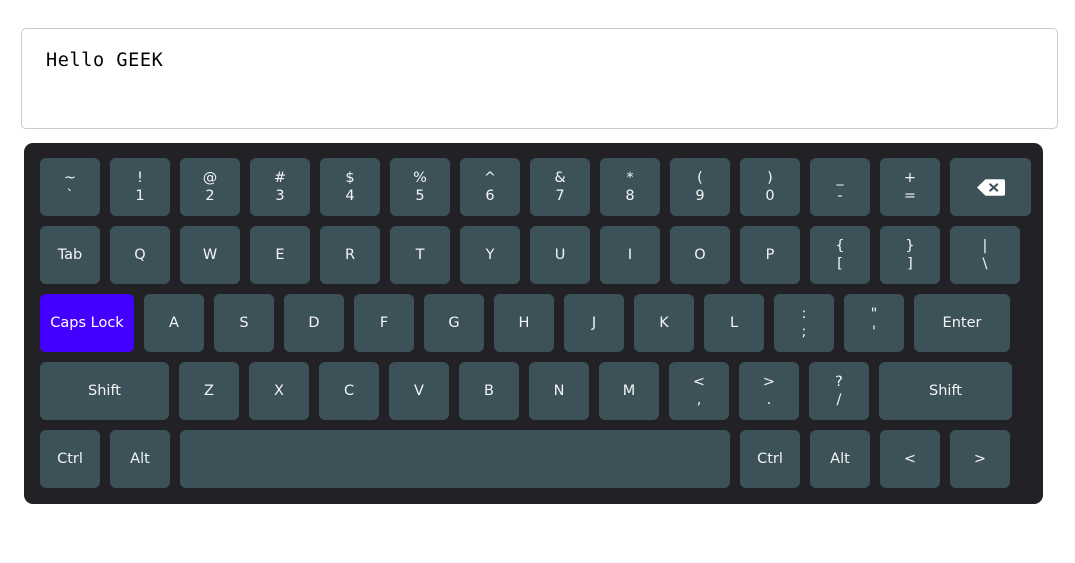 Image resolution: width=1075 pixels, height=563 pixels. What do you see at coordinates (699, 382) in the screenshot?
I see `key-legend-top: <` at bounding box center [699, 382].